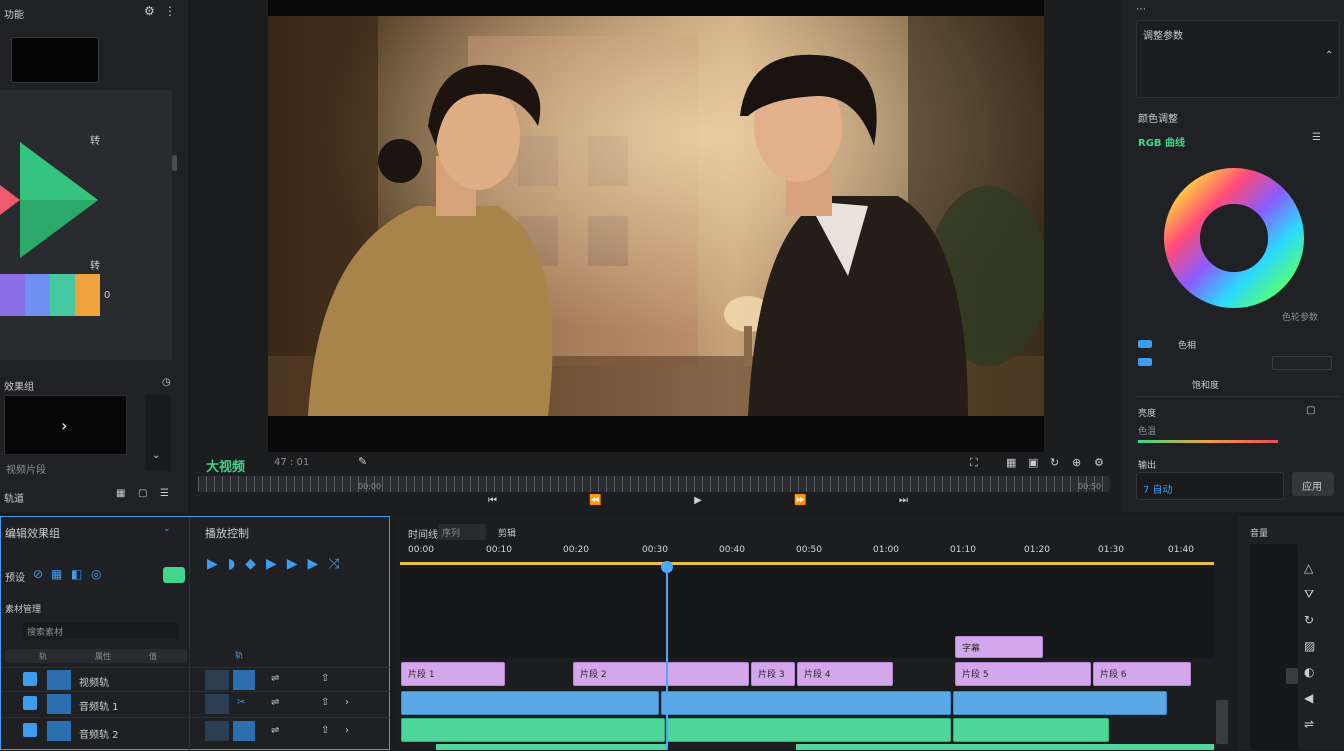  I want to click on playhead, so click(667, 656).